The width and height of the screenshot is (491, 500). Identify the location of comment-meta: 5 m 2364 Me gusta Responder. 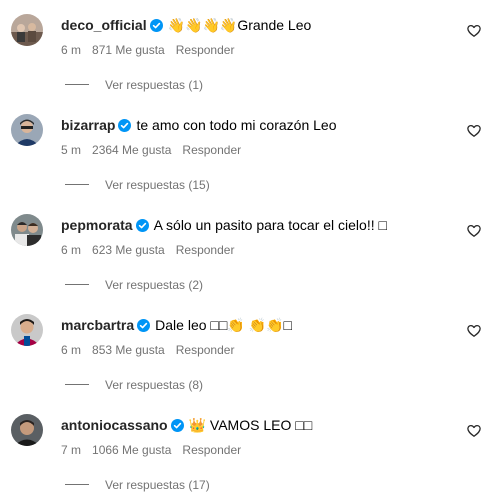
(156, 150).